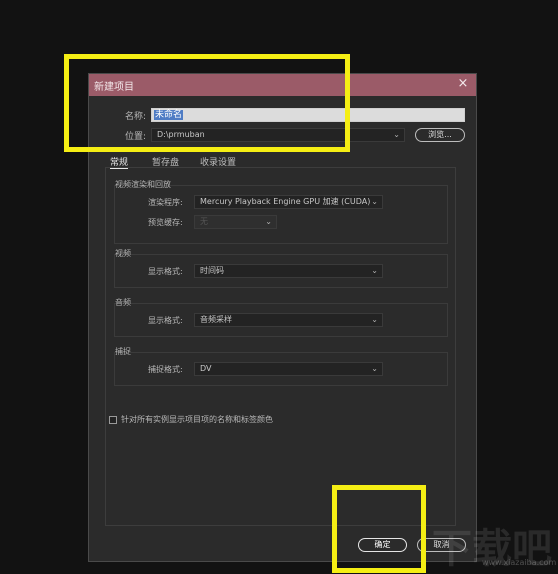 The image size is (558, 574). Describe the element at coordinates (197, 419) in the screenshot. I see `show-names-label-colors-label: 针对所有实例显示项目项的名称和标签颜色` at that location.